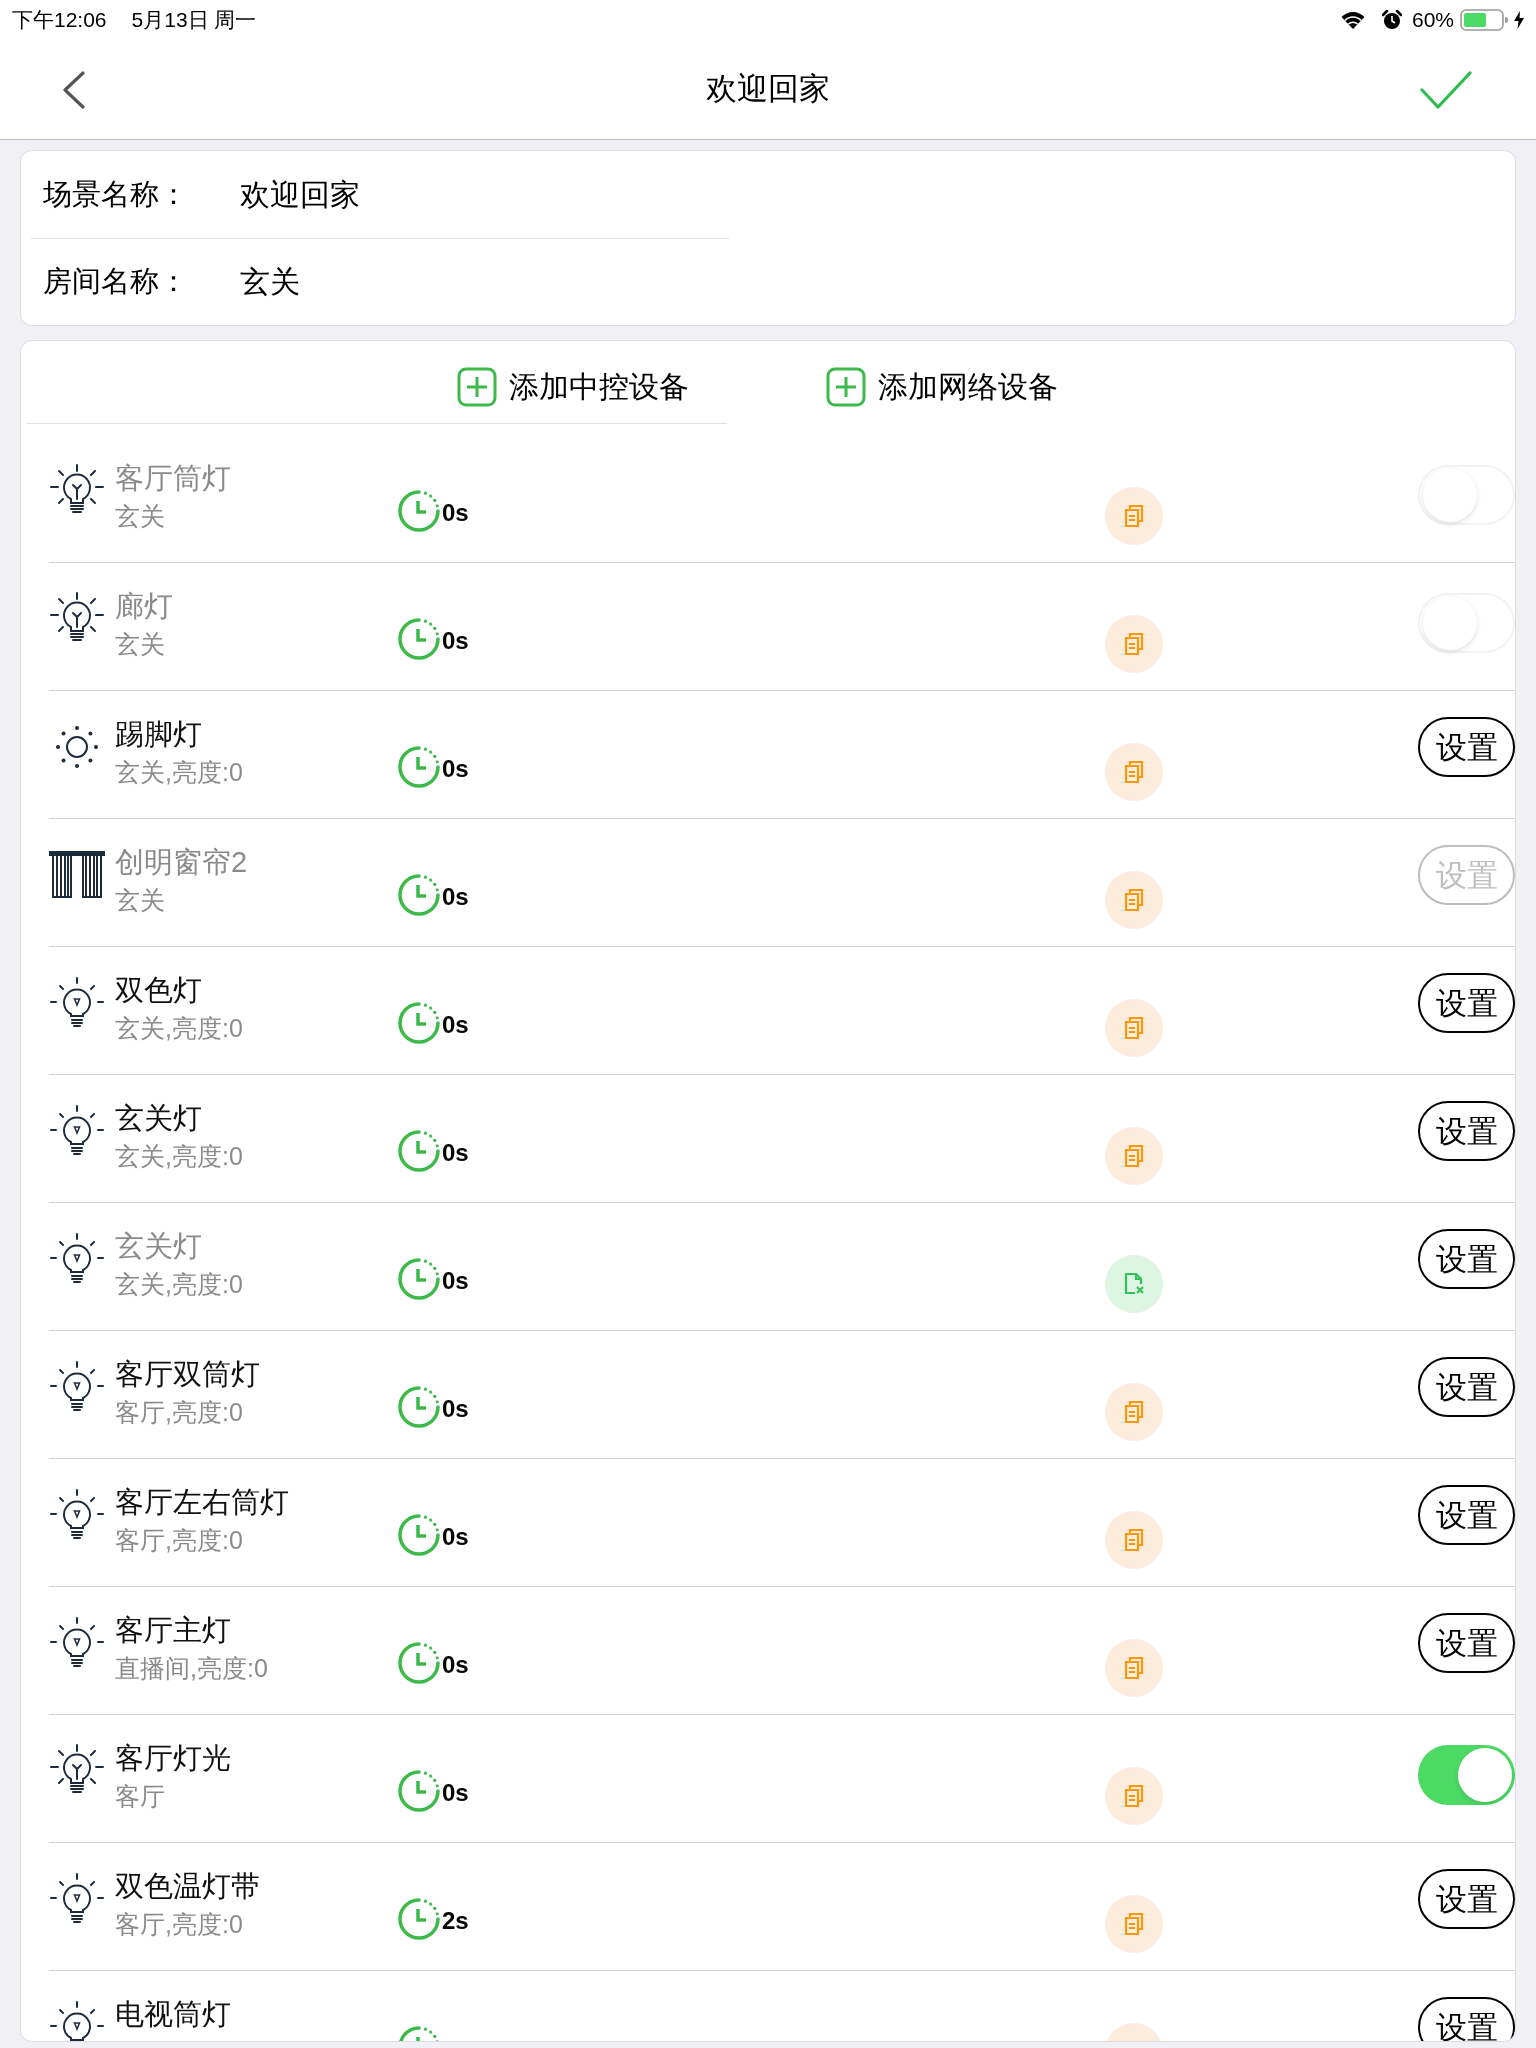 The image size is (1536, 2048). Describe the element at coordinates (158, 734) in the screenshot. I see `device-name: 踢脚灯` at that location.